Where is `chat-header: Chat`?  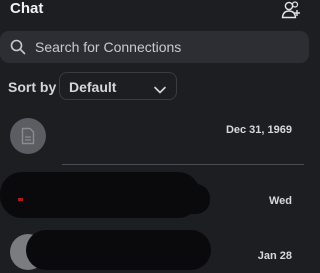
chat-header: Chat is located at coordinates (154, 13).